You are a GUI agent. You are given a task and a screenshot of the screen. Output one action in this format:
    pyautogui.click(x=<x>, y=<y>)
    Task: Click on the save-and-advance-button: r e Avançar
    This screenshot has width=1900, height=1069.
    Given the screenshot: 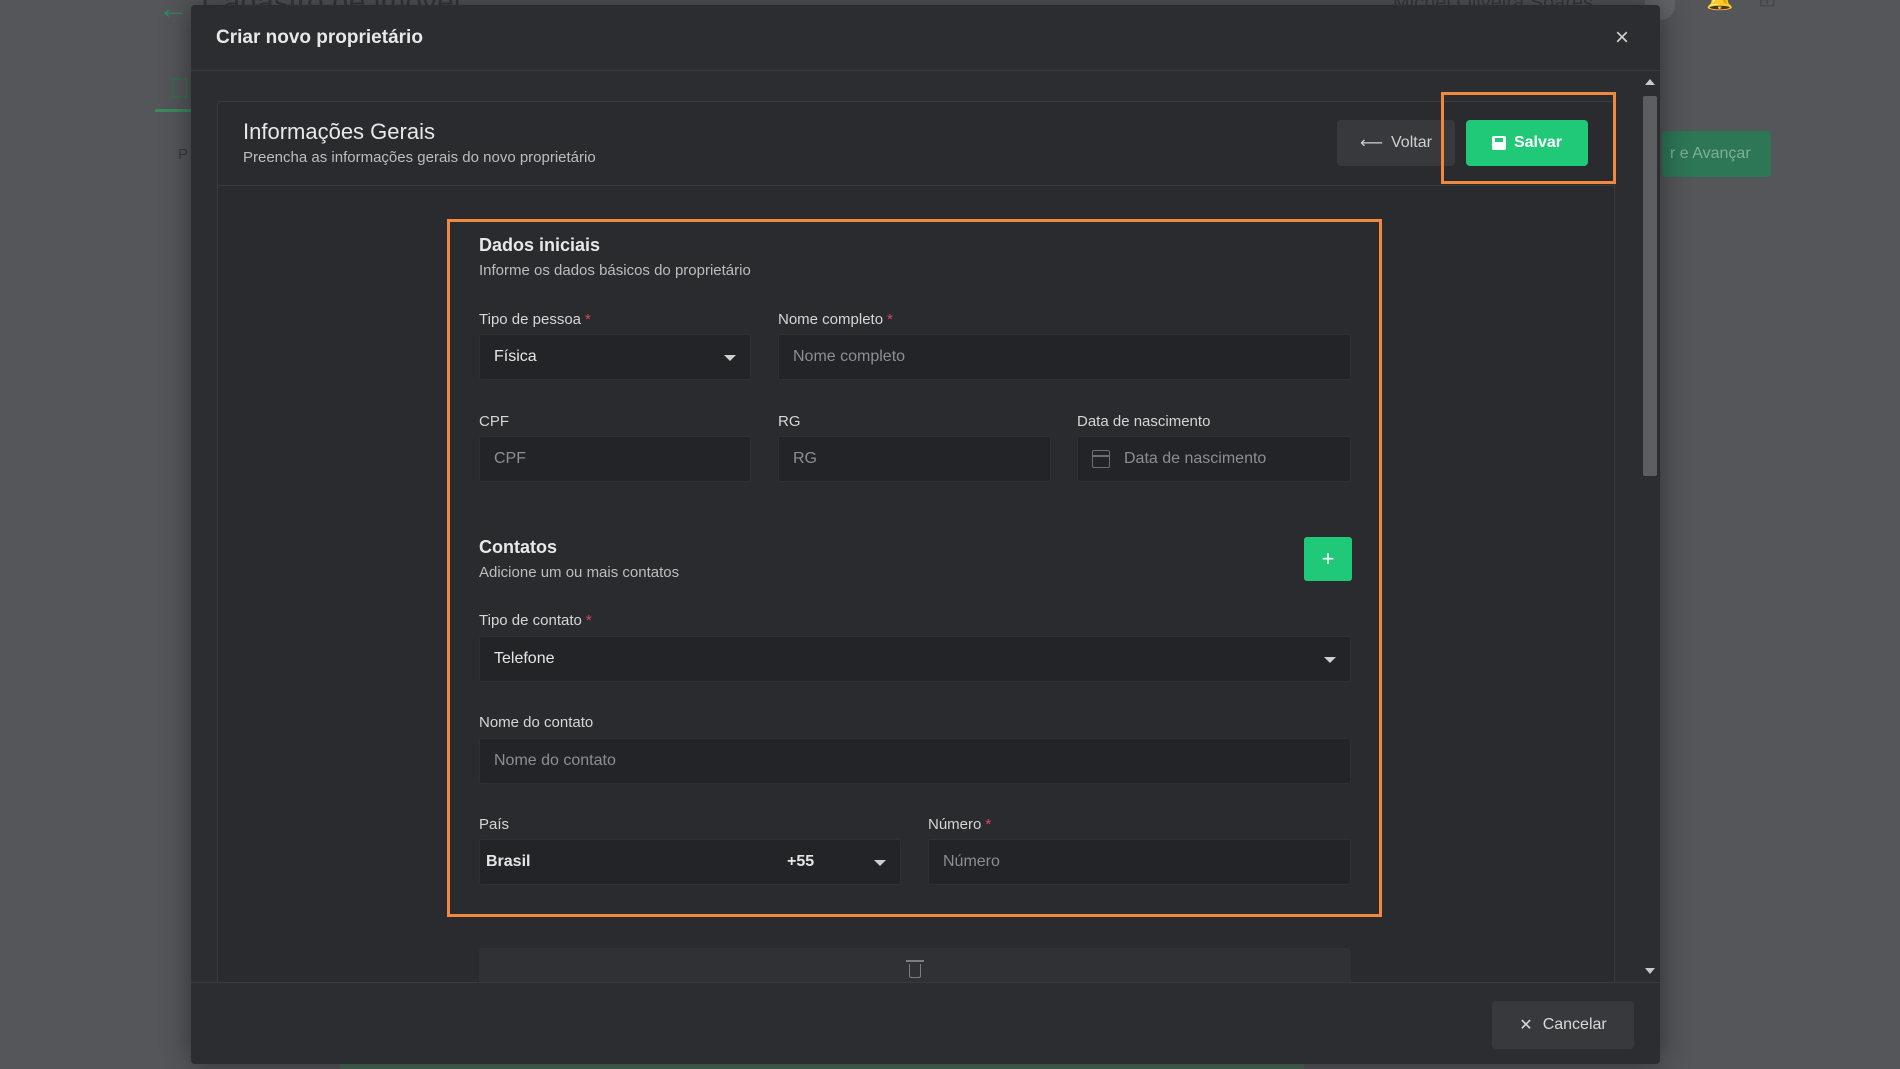 What is the action you would take?
    pyautogui.click(x=1716, y=154)
    